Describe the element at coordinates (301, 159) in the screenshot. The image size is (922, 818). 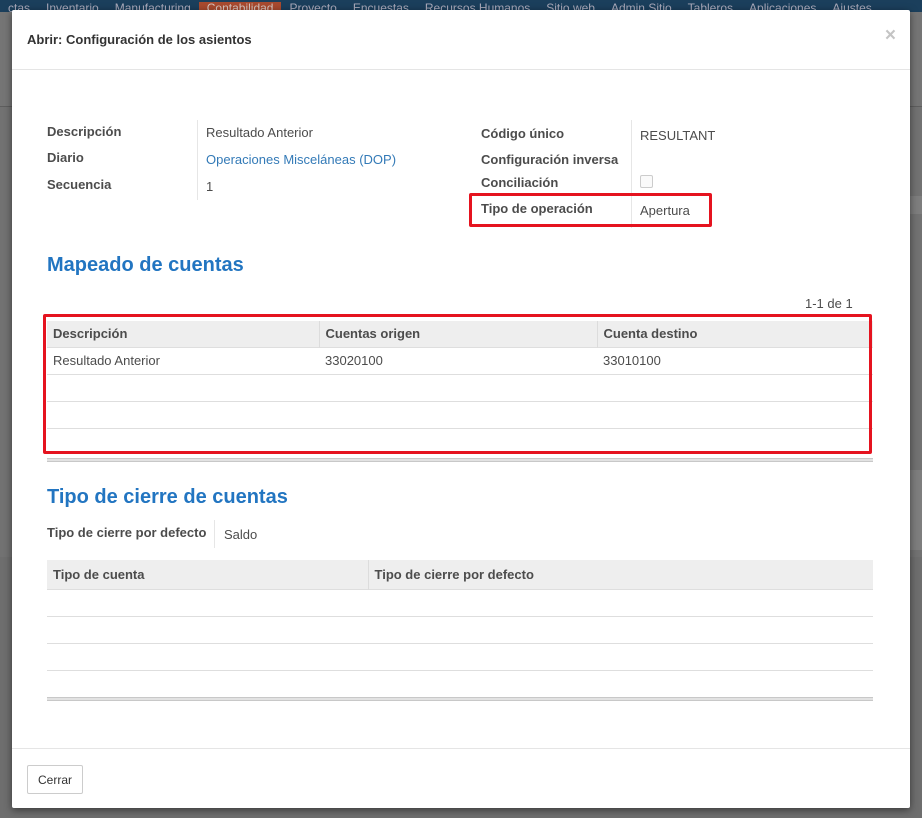
I see `journal-link: Operaciones Misceláneas (DOP)` at that location.